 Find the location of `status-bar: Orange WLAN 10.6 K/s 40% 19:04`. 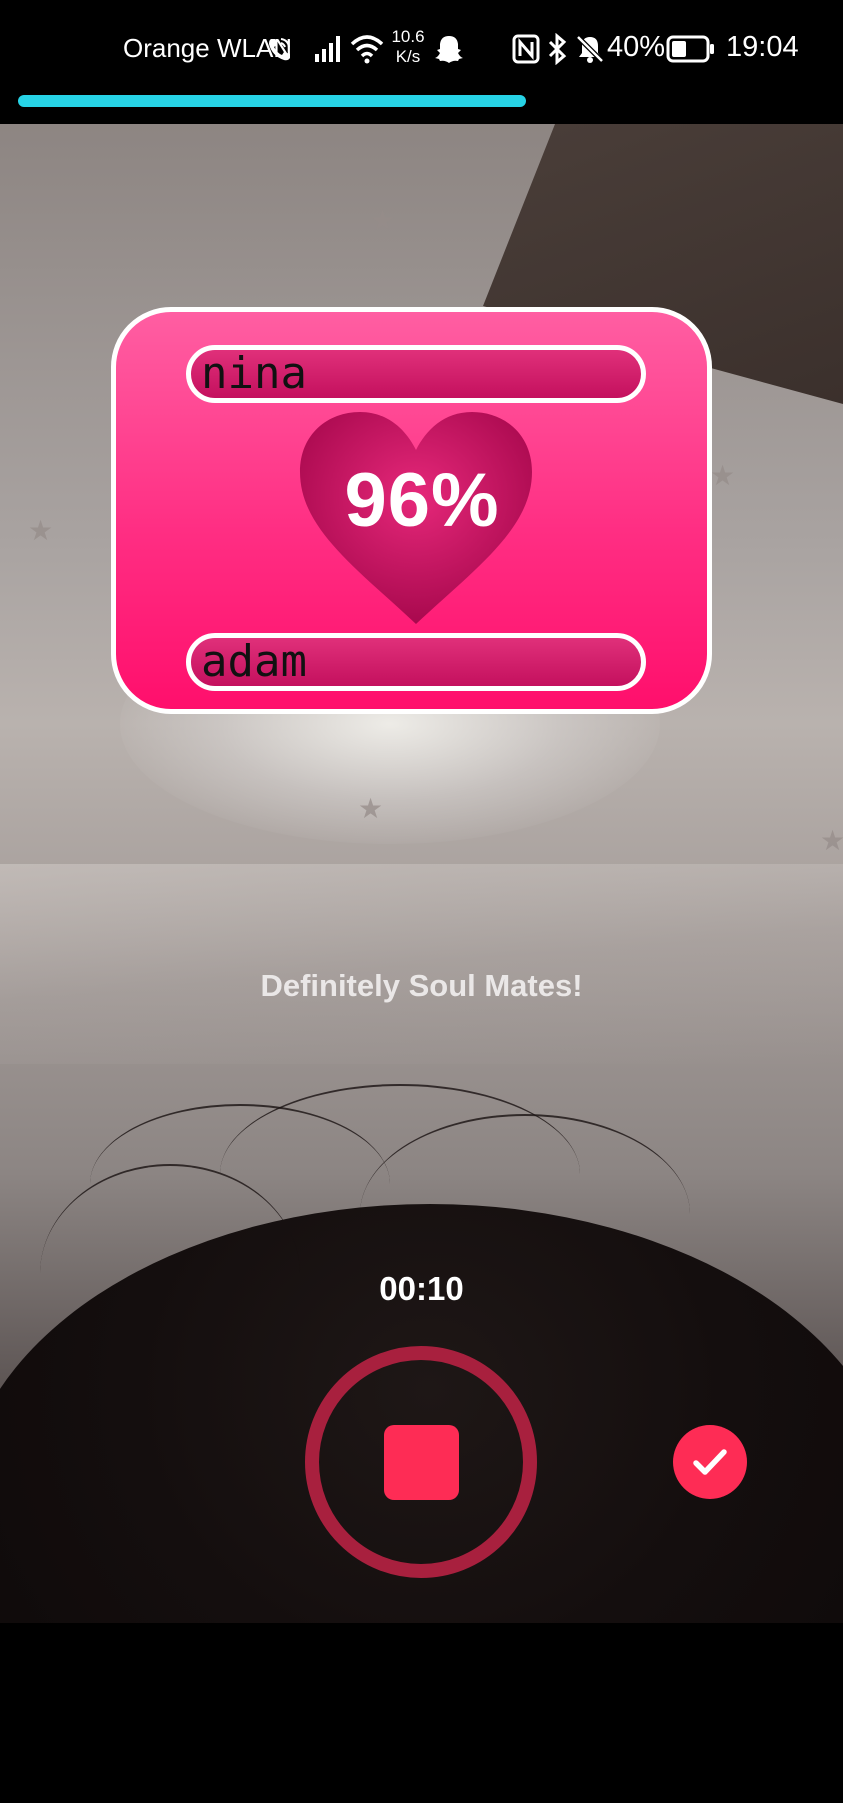

status-bar: Orange WLAN 10.6 K/s 40% 19:04 is located at coordinates (421, 50).